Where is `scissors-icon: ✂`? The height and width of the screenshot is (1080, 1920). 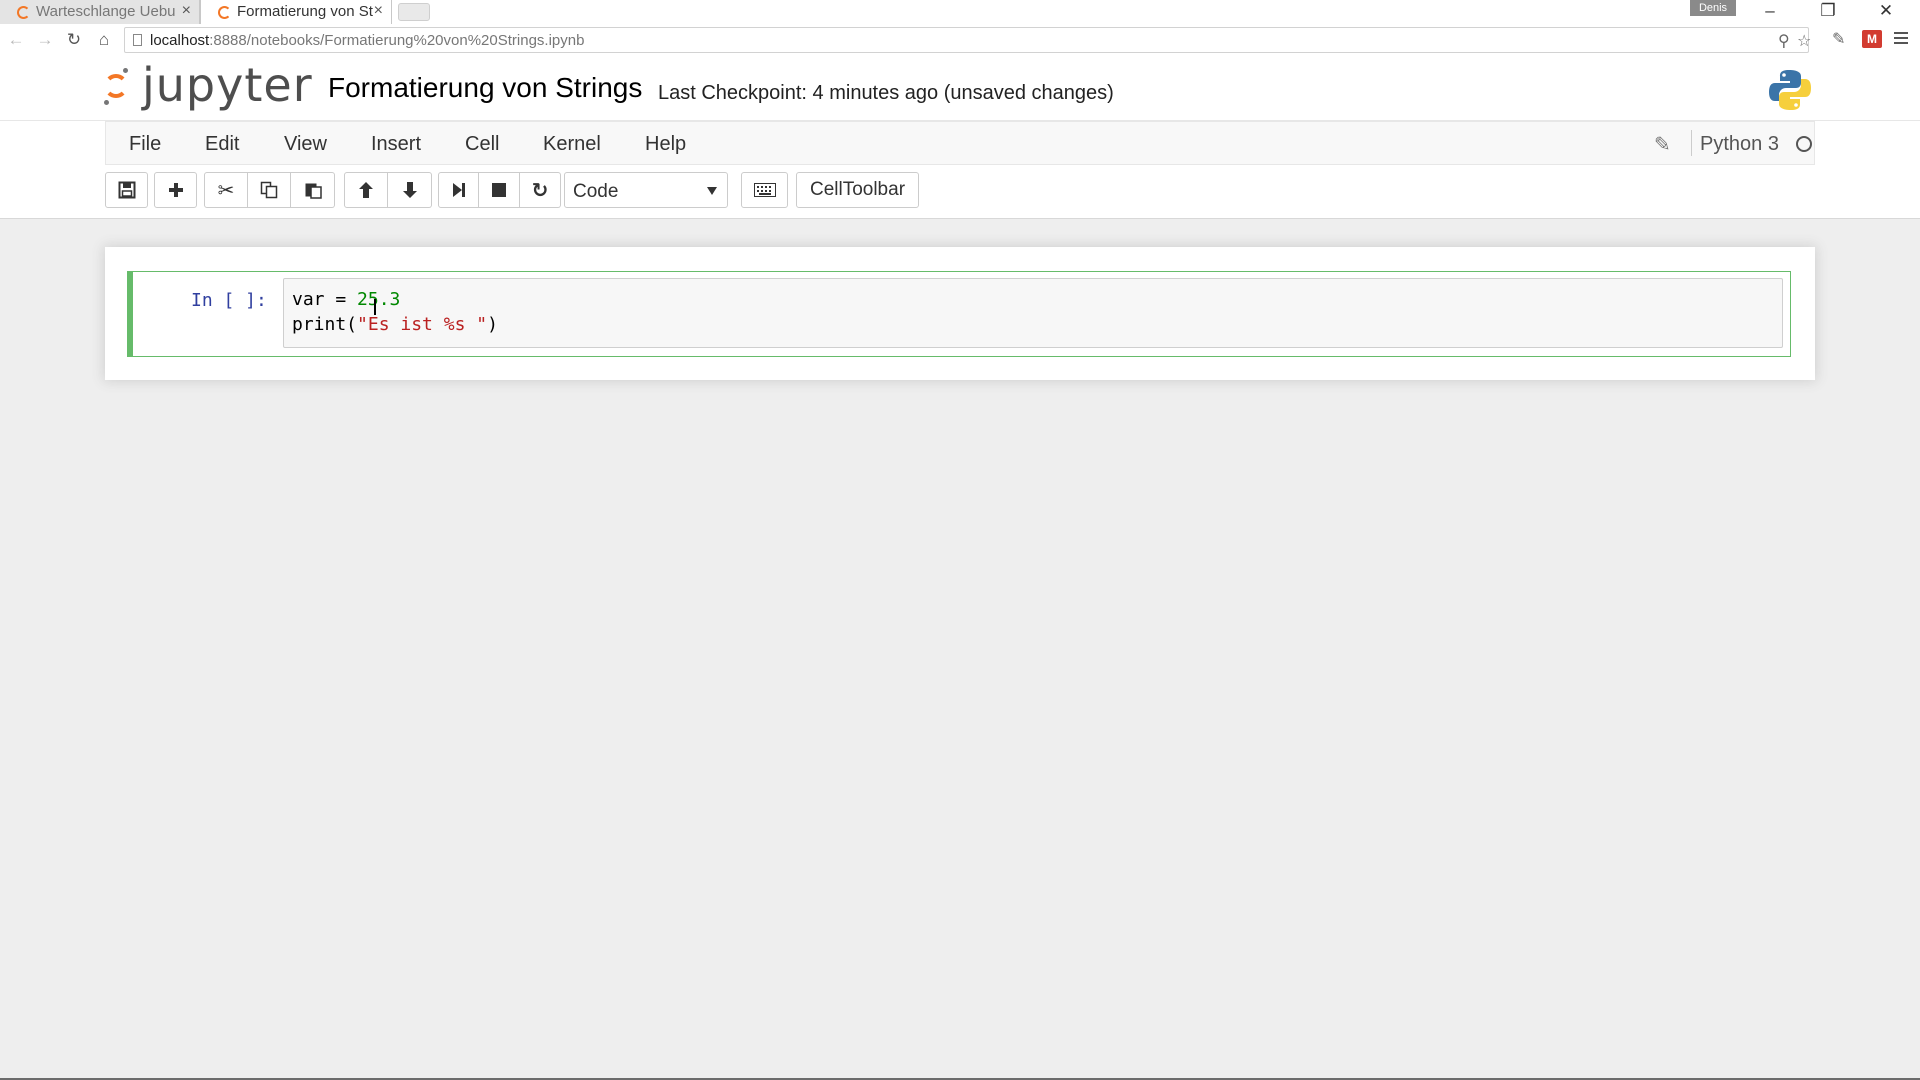 scissors-icon: ✂ is located at coordinates (226, 190).